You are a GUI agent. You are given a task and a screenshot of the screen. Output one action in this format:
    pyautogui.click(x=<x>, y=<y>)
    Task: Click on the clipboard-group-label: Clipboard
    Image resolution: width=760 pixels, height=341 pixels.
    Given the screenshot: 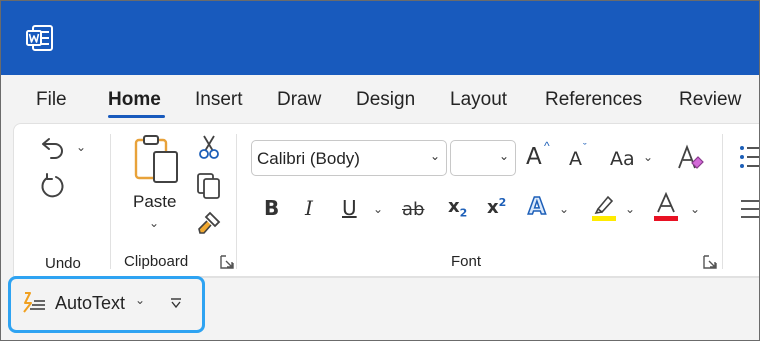 What is the action you would take?
    pyautogui.click(x=156, y=261)
    